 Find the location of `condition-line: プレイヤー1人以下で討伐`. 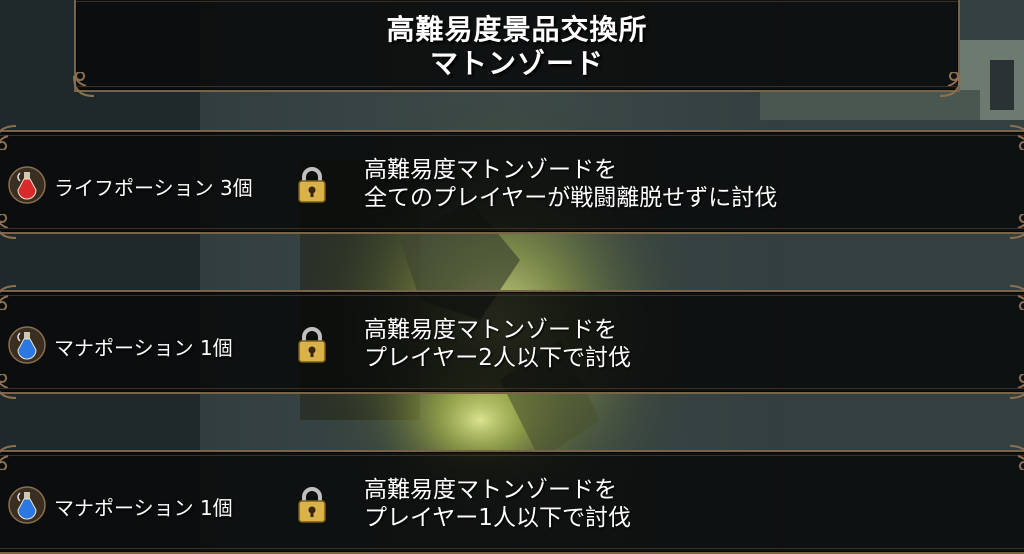

condition-line: プレイヤー1人以下で討伐 is located at coordinates (497, 518).